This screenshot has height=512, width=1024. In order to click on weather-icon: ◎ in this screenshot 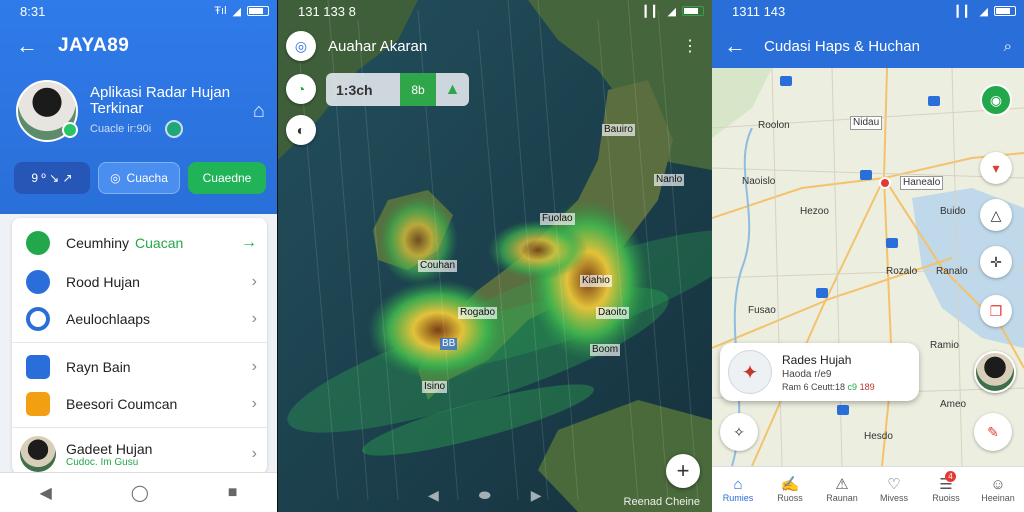, I will do `click(115, 178)`.